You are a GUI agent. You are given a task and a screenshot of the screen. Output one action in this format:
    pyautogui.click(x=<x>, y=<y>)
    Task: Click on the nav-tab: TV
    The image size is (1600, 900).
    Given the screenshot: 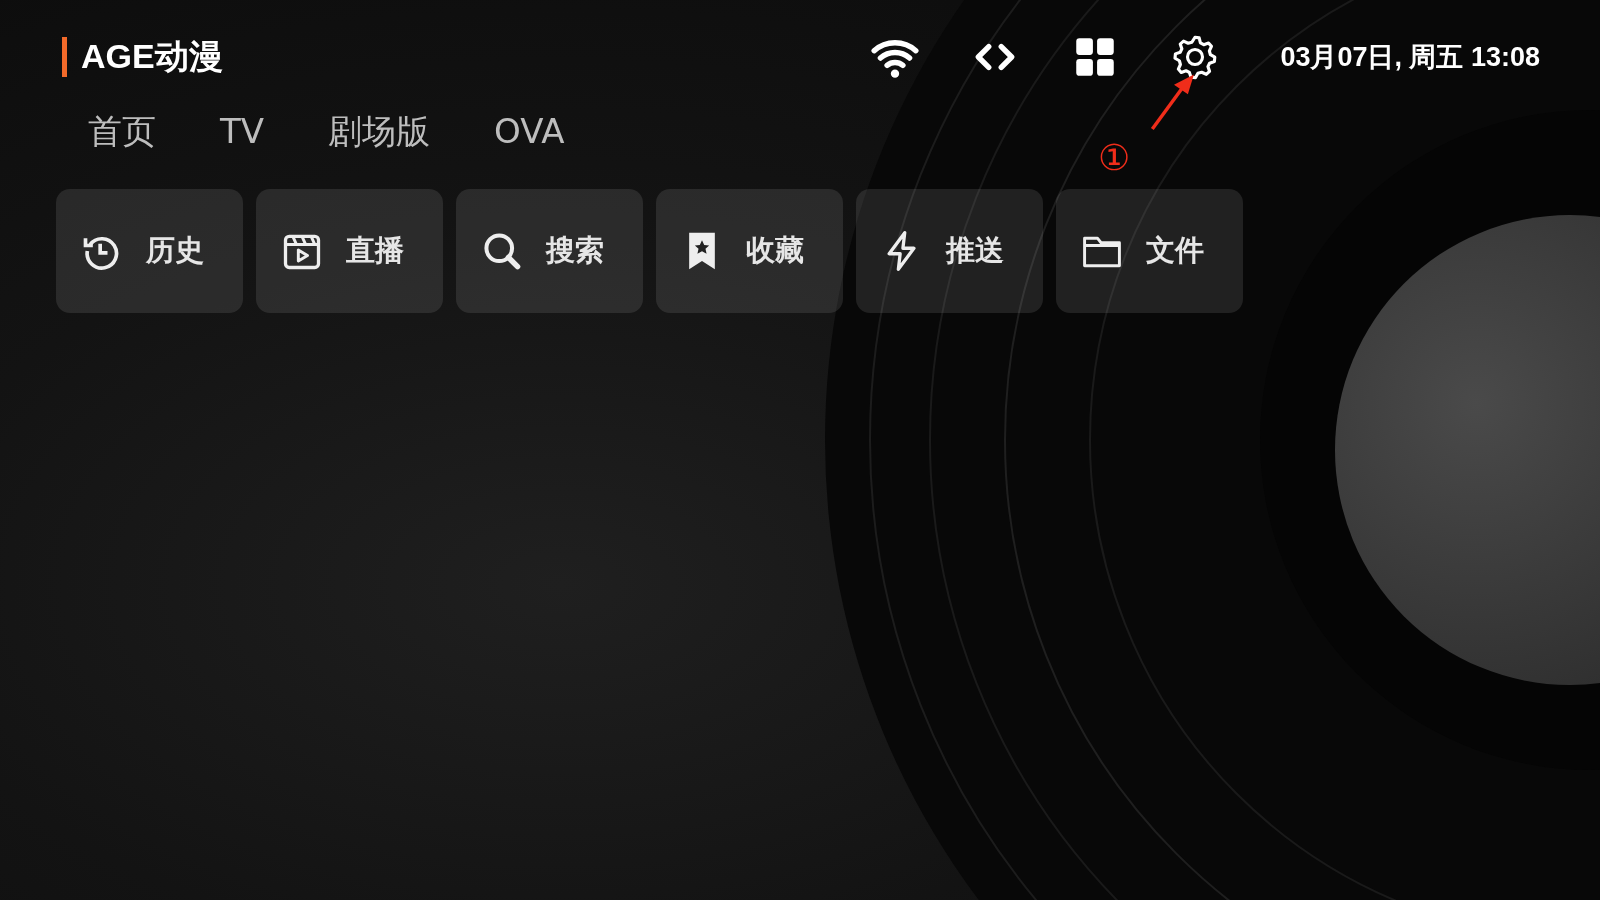 What is the action you would take?
    pyautogui.click(x=242, y=131)
    